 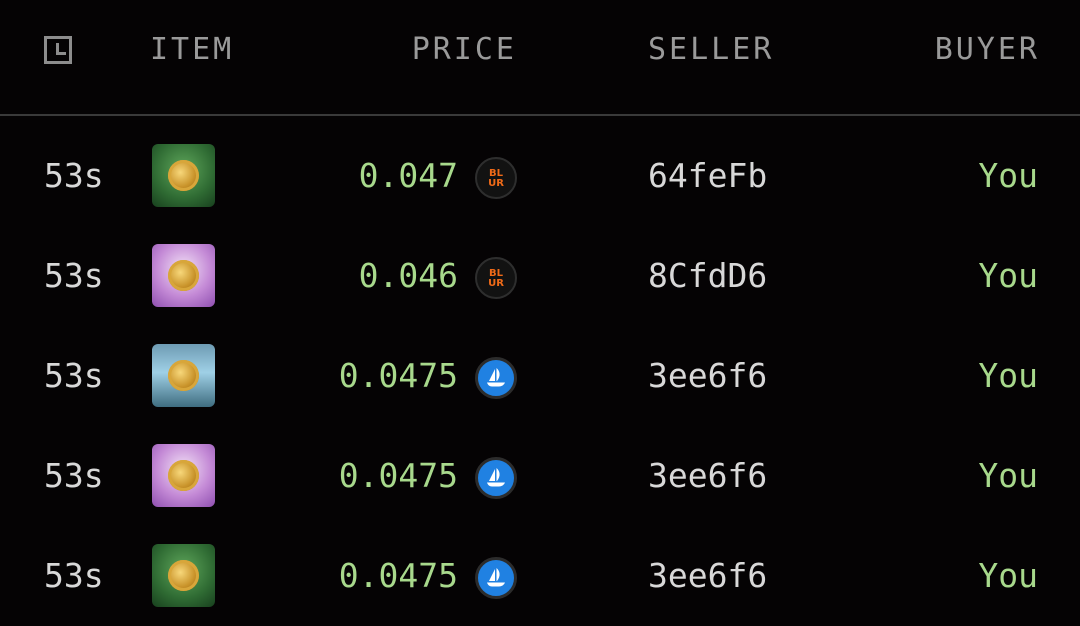 I want to click on seller-address: 64feFb, so click(x=707, y=176).